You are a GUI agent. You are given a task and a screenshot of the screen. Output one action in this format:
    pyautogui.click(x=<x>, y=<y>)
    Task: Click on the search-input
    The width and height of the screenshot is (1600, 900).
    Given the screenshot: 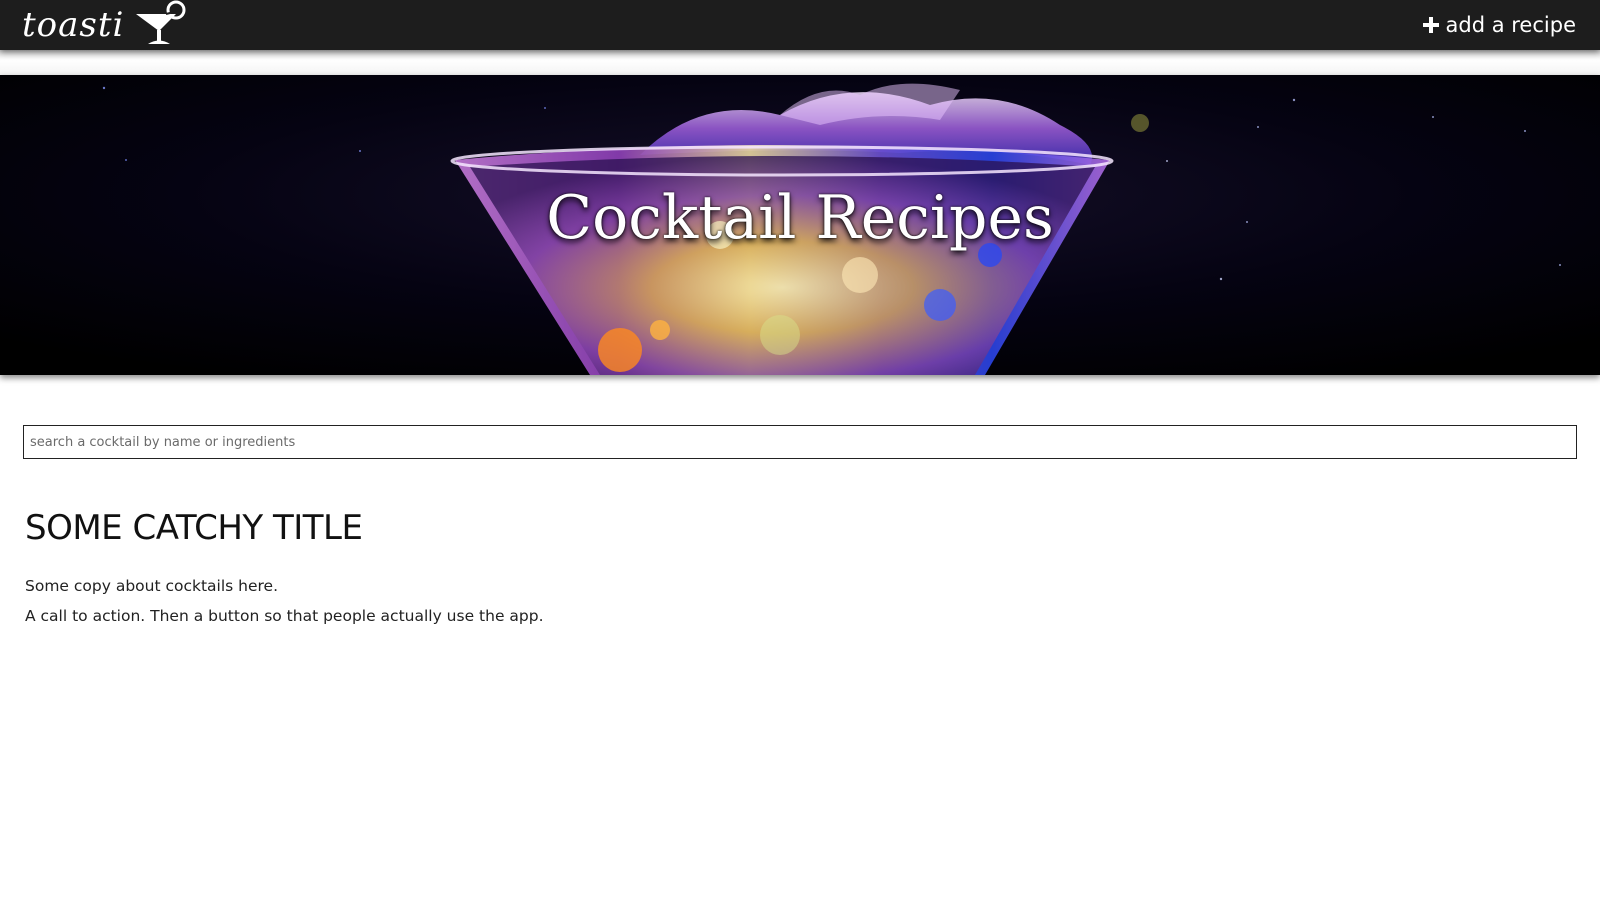 What is the action you would take?
    pyautogui.click(x=800, y=442)
    